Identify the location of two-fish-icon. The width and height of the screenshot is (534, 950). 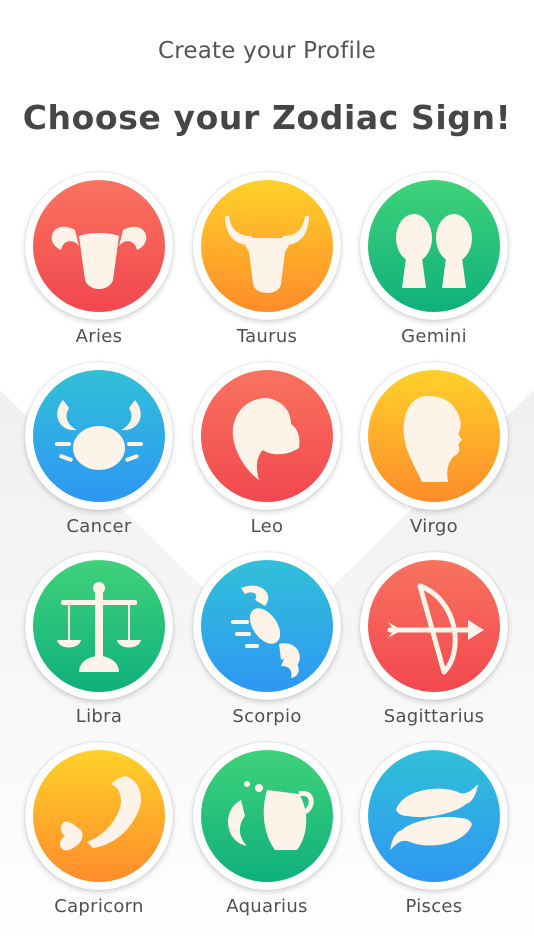
(434, 816).